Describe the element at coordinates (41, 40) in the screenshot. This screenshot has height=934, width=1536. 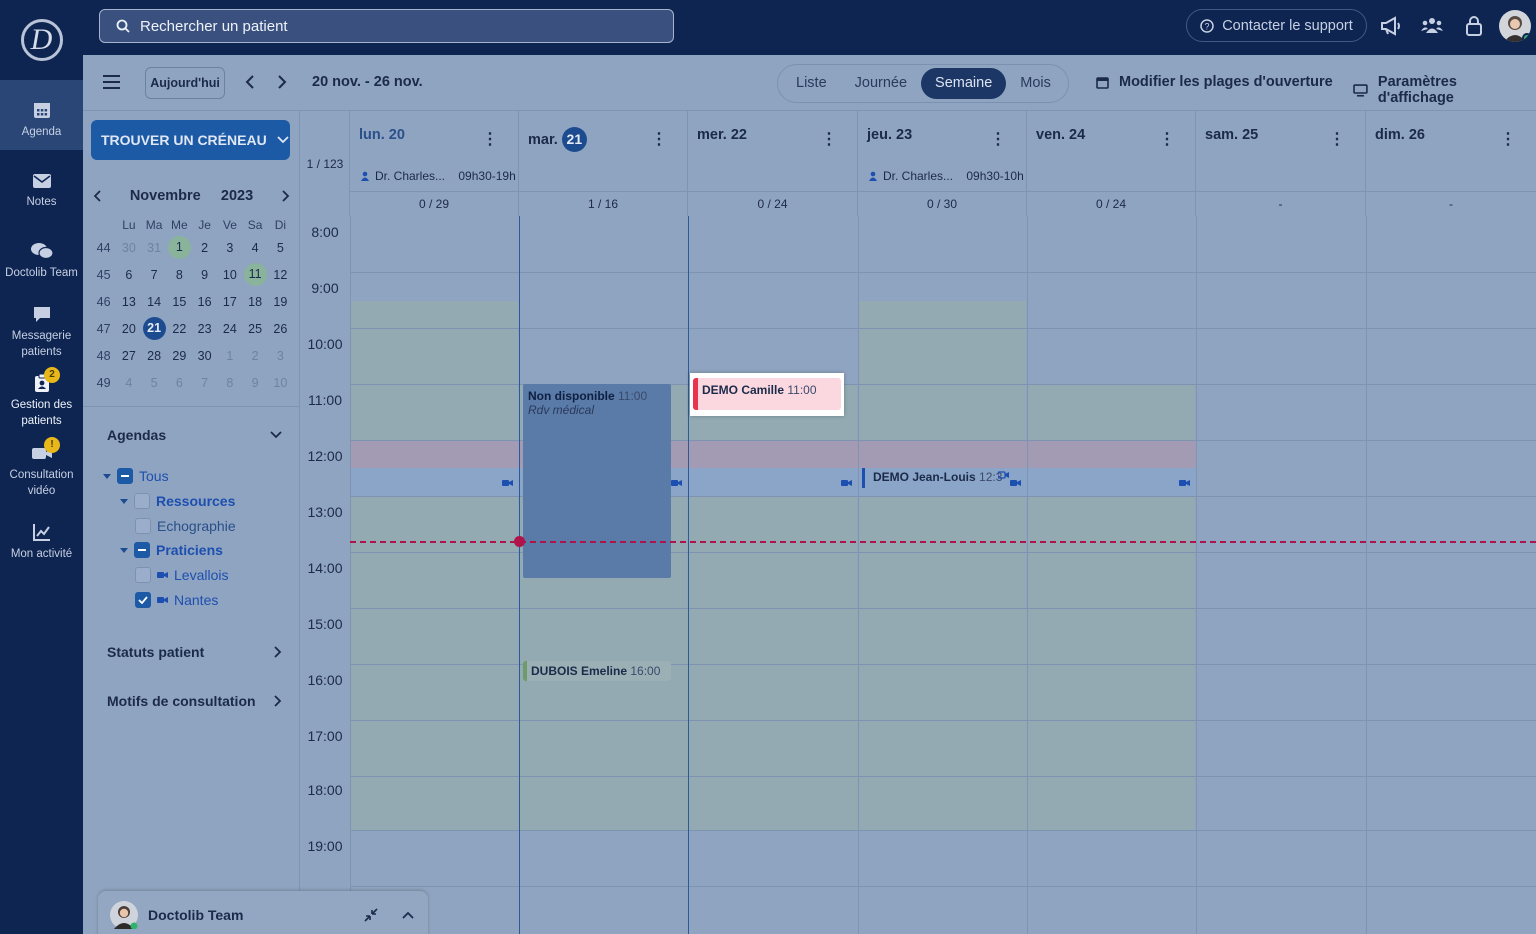
I see `doctolib-logo: D` at that location.